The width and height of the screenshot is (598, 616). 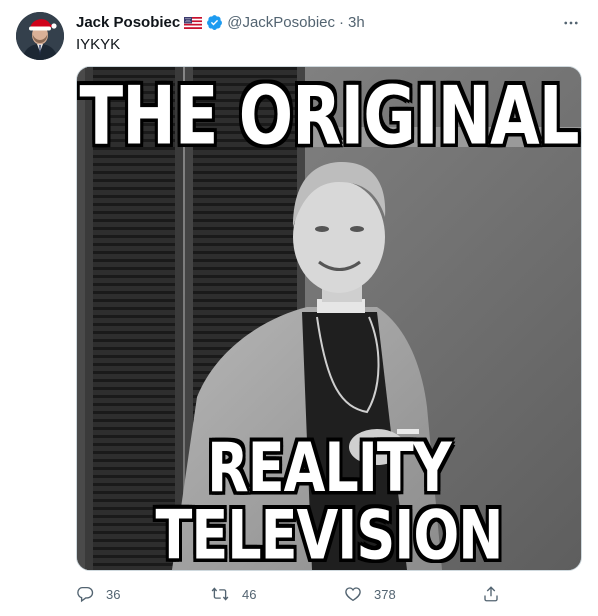 What do you see at coordinates (329, 117) in the screenshot?
I see `meme-caption-top: THE ORIGINAL` at bounding box center [329, 117].